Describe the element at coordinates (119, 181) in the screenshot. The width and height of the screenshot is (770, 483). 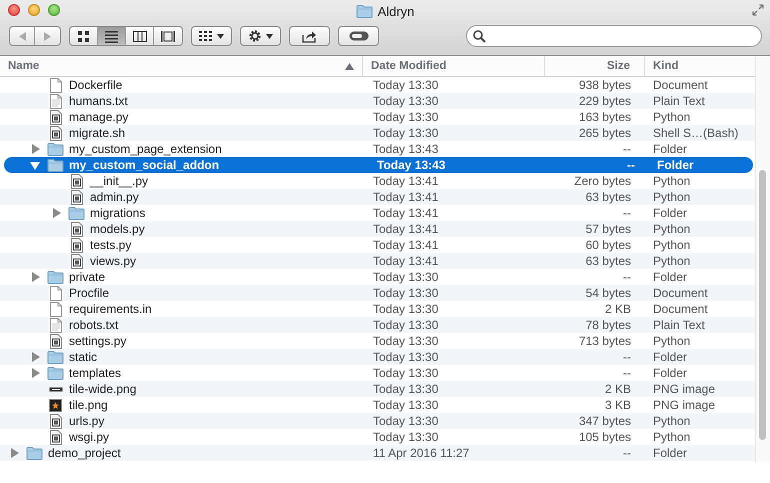
I see `file-name: __init__.py` at that location.